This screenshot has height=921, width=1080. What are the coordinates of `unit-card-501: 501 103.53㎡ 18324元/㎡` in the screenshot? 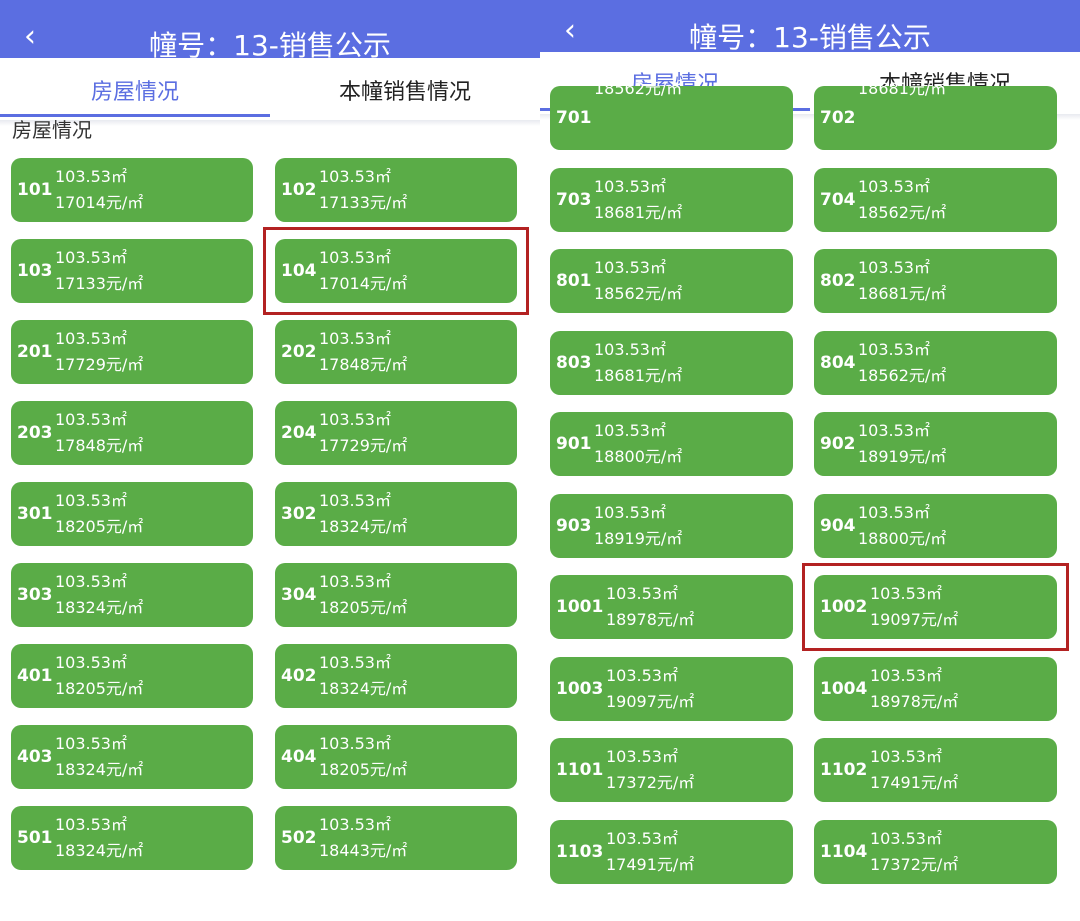 It's located at (132, 838).